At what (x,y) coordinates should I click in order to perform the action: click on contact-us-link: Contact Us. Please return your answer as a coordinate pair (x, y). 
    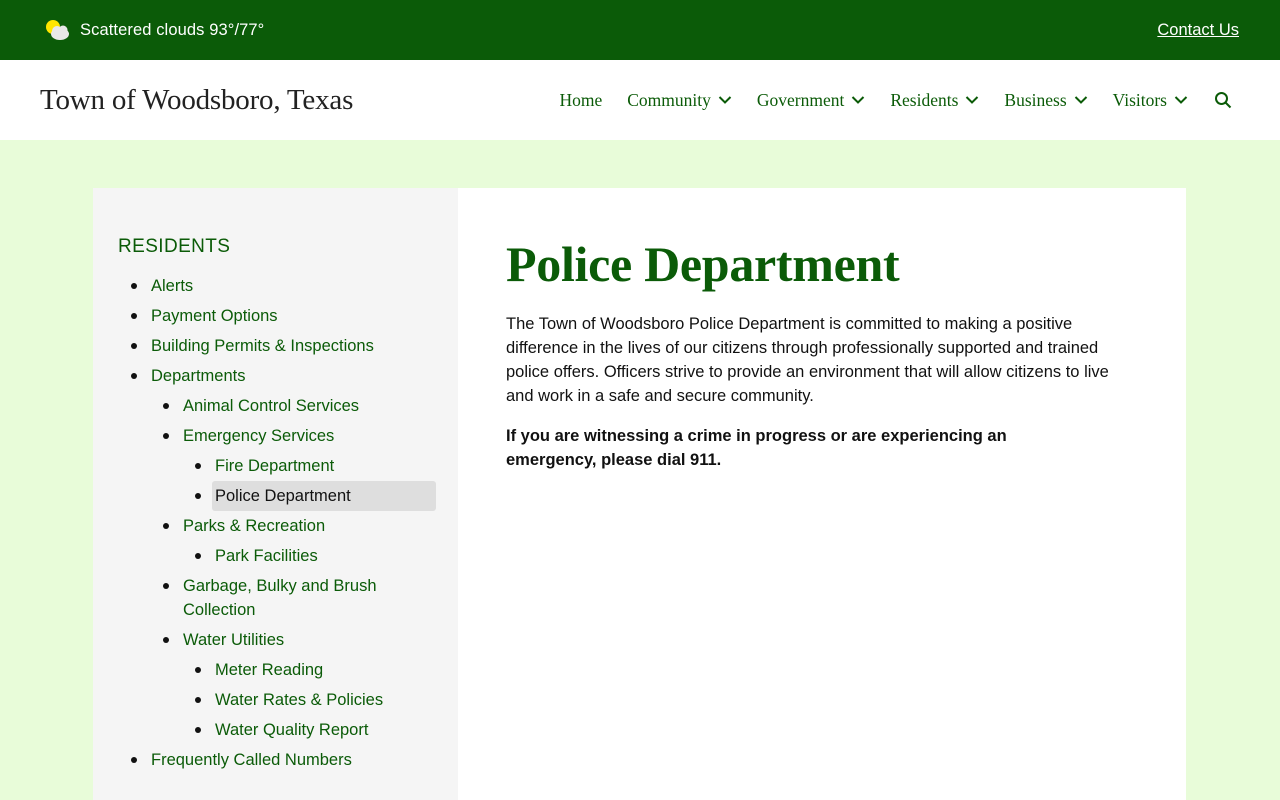
    Looking at the image, I should click on (1198, 30).